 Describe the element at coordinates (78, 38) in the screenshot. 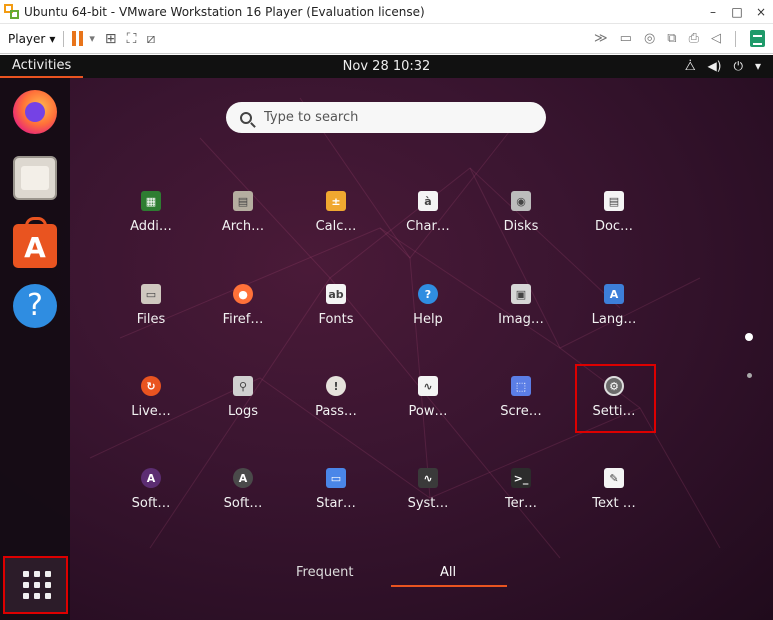

I see `pause-icon` at that location.